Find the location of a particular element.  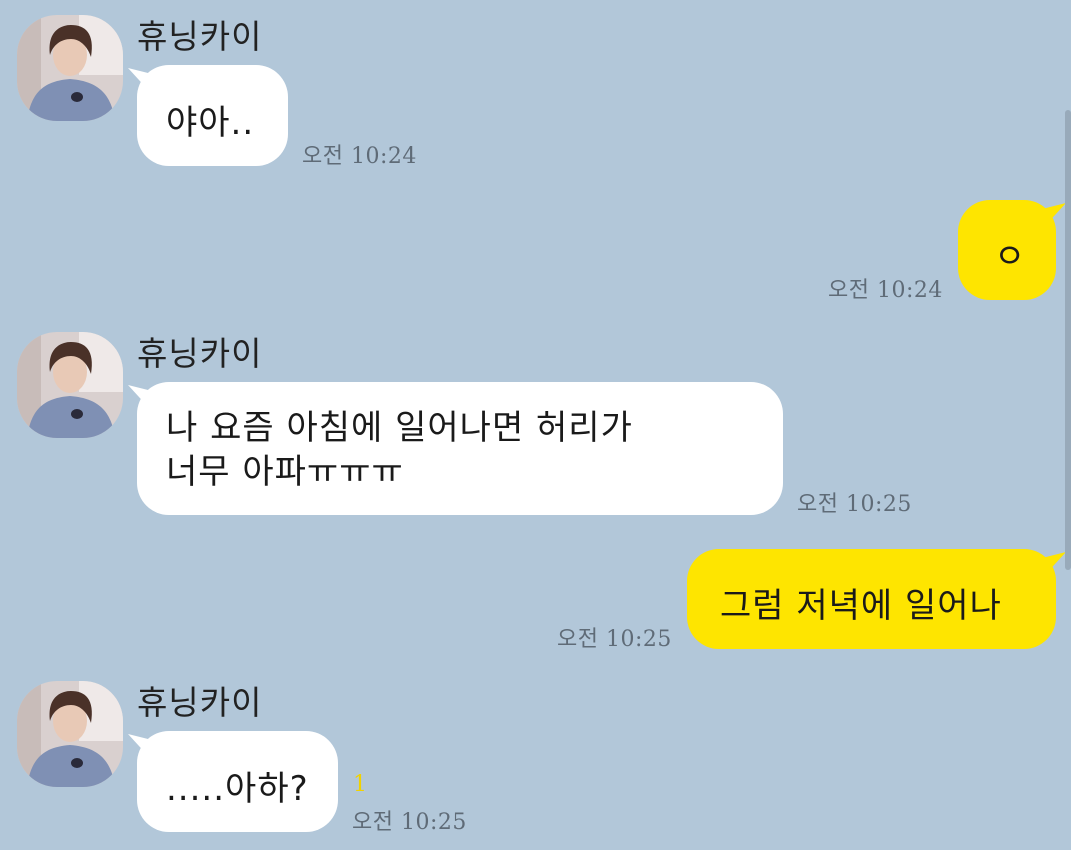

unread-count: 1 is located at coordinates (360, 784).